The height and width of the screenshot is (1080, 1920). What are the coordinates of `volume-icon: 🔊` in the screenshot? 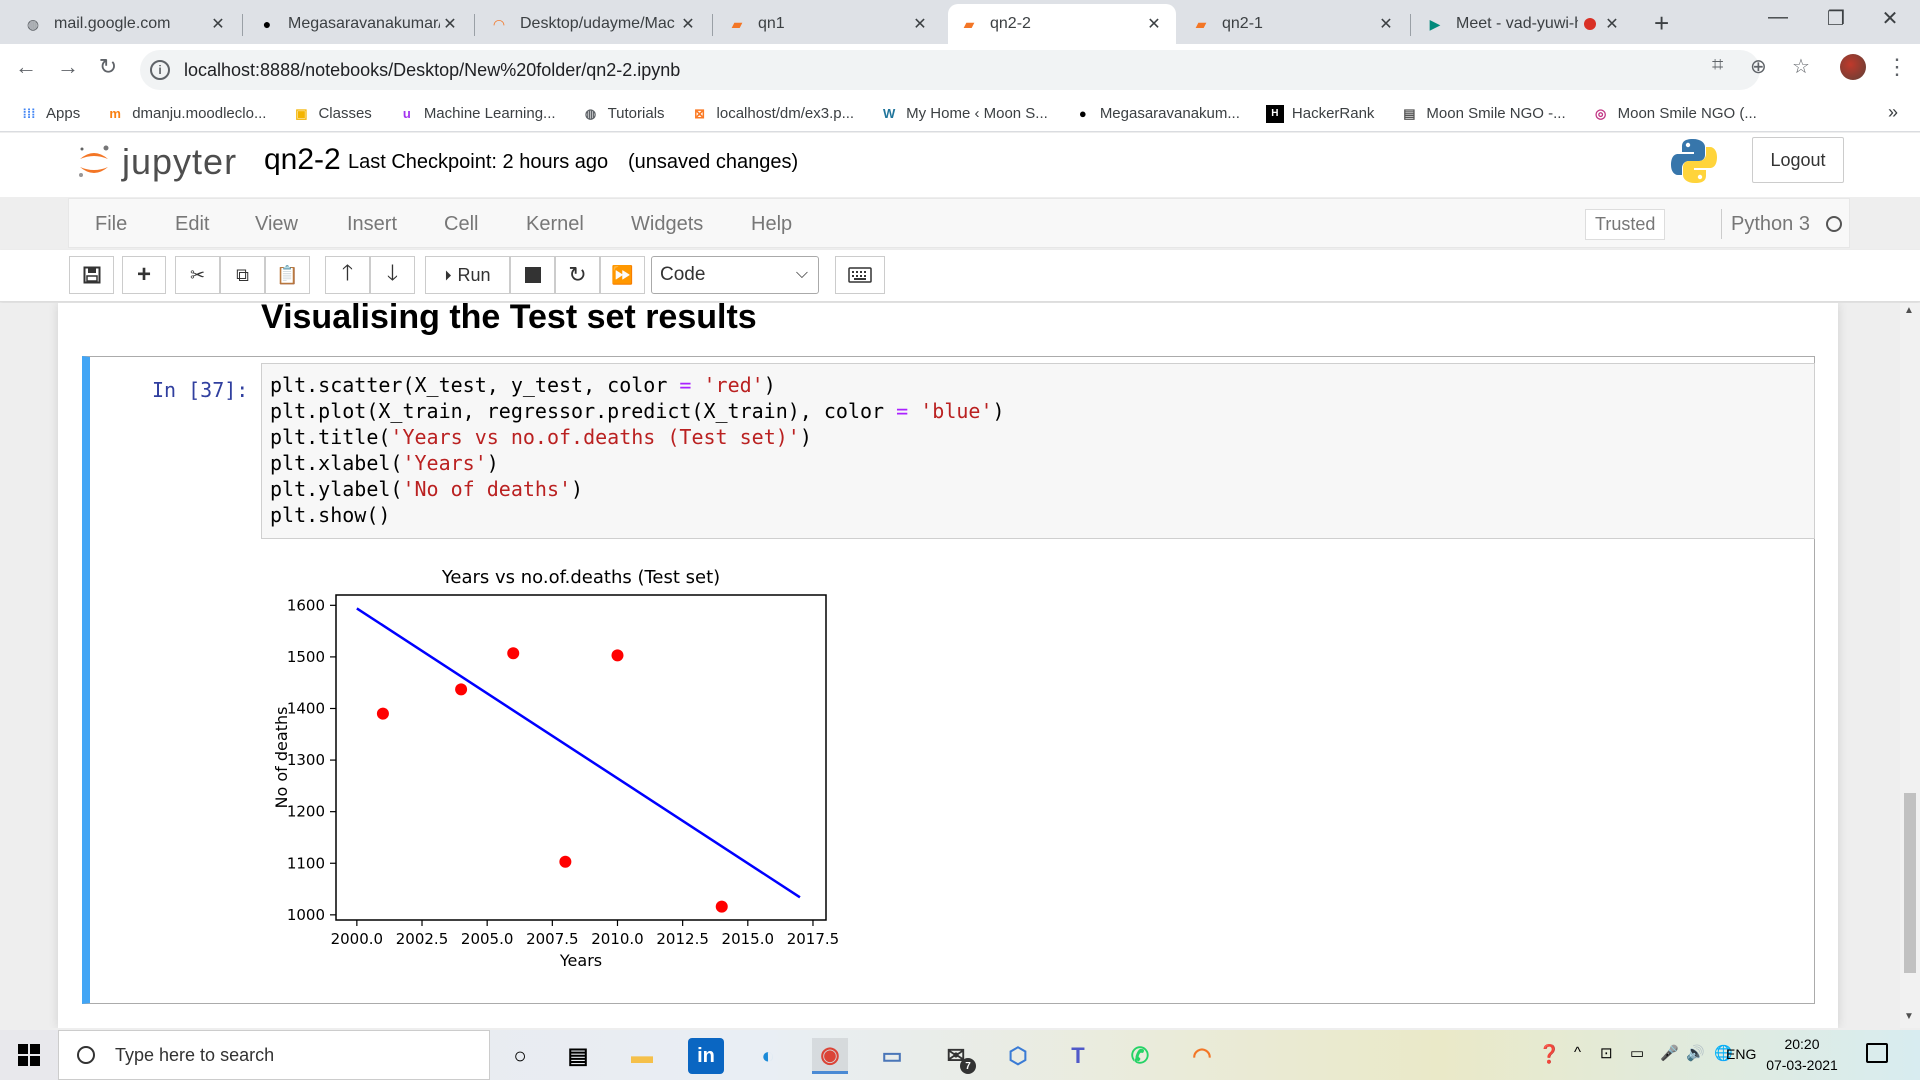 It's located at (1695, 1053).